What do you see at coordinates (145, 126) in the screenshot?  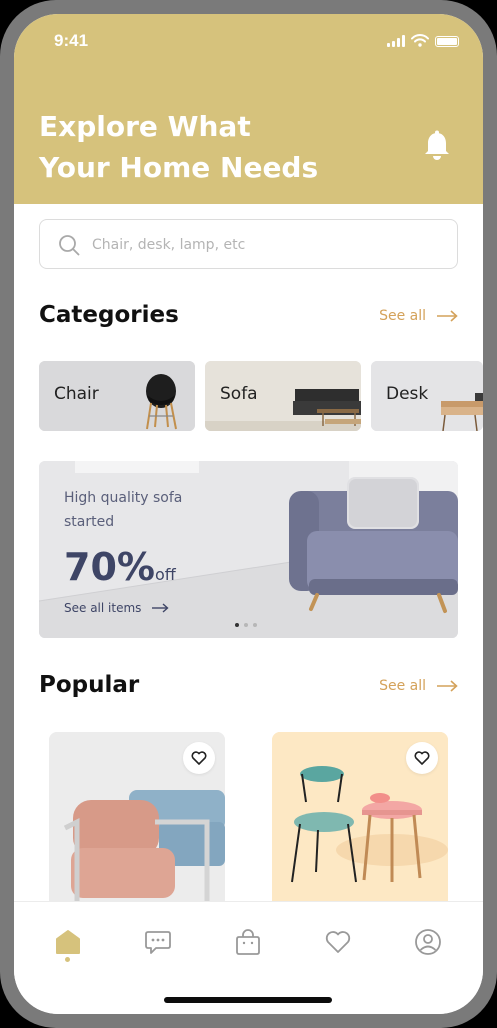 I see `title-line-1: Explore What` at bounding box center [145, 126].